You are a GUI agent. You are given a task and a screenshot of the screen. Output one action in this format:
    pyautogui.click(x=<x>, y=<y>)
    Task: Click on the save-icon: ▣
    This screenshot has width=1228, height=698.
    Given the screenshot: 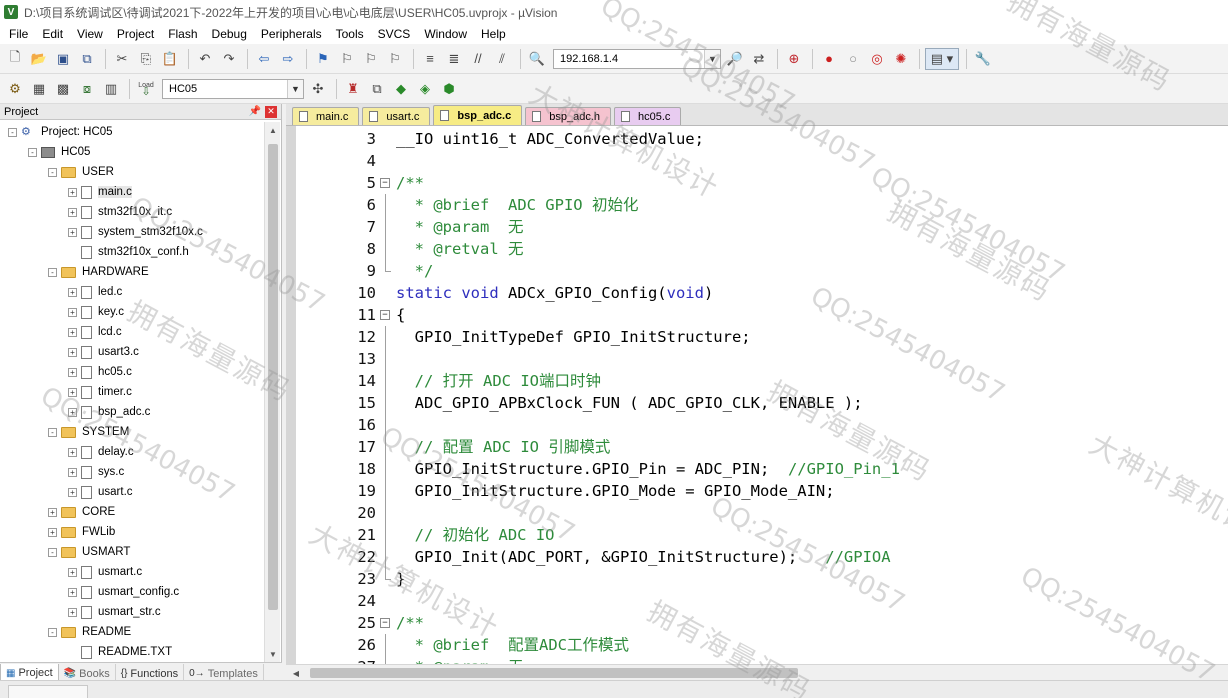 What is the action you would take?
    pyautogui.click(x=63, y=59)
    